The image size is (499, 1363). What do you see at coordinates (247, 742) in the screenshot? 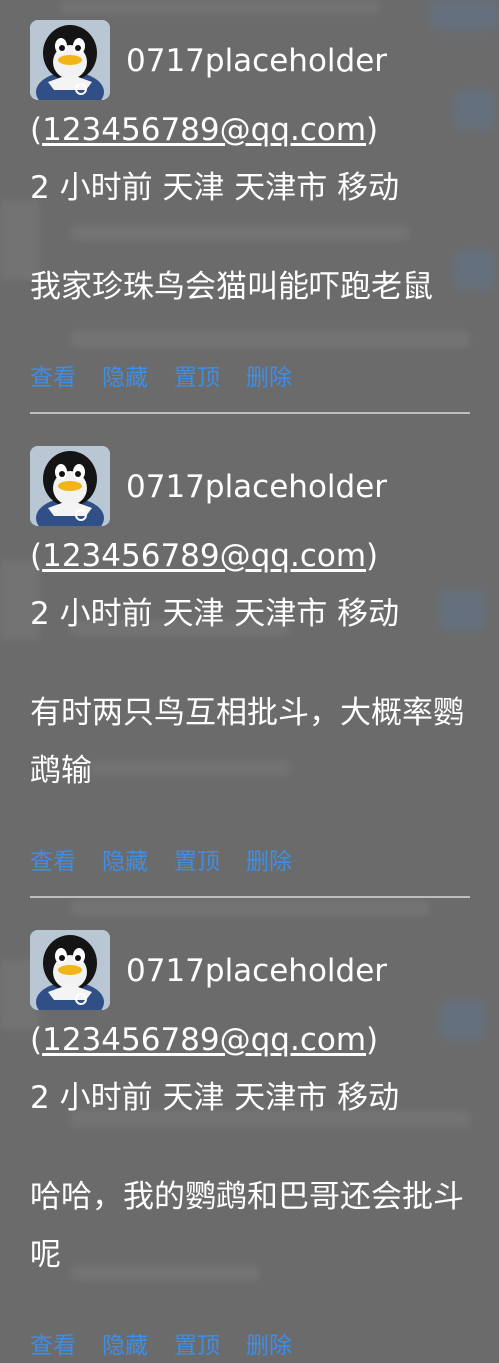
I see `comment-text: 有时两只鸟互相批斗，大概率鹦鹉输` at bounding box center [247, 742].